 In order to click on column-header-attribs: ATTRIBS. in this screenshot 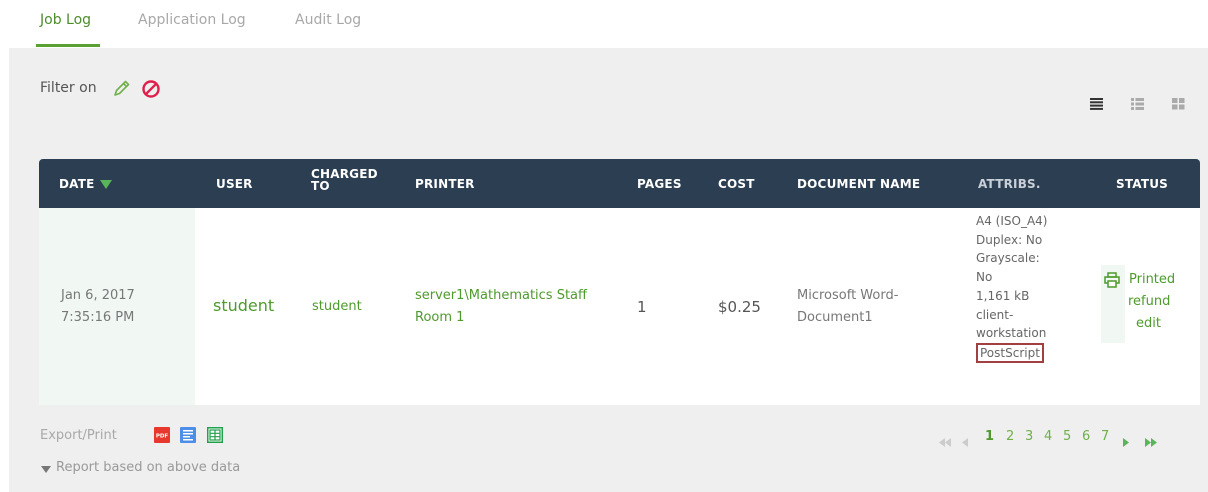, I will do `click(1009, 184)`.